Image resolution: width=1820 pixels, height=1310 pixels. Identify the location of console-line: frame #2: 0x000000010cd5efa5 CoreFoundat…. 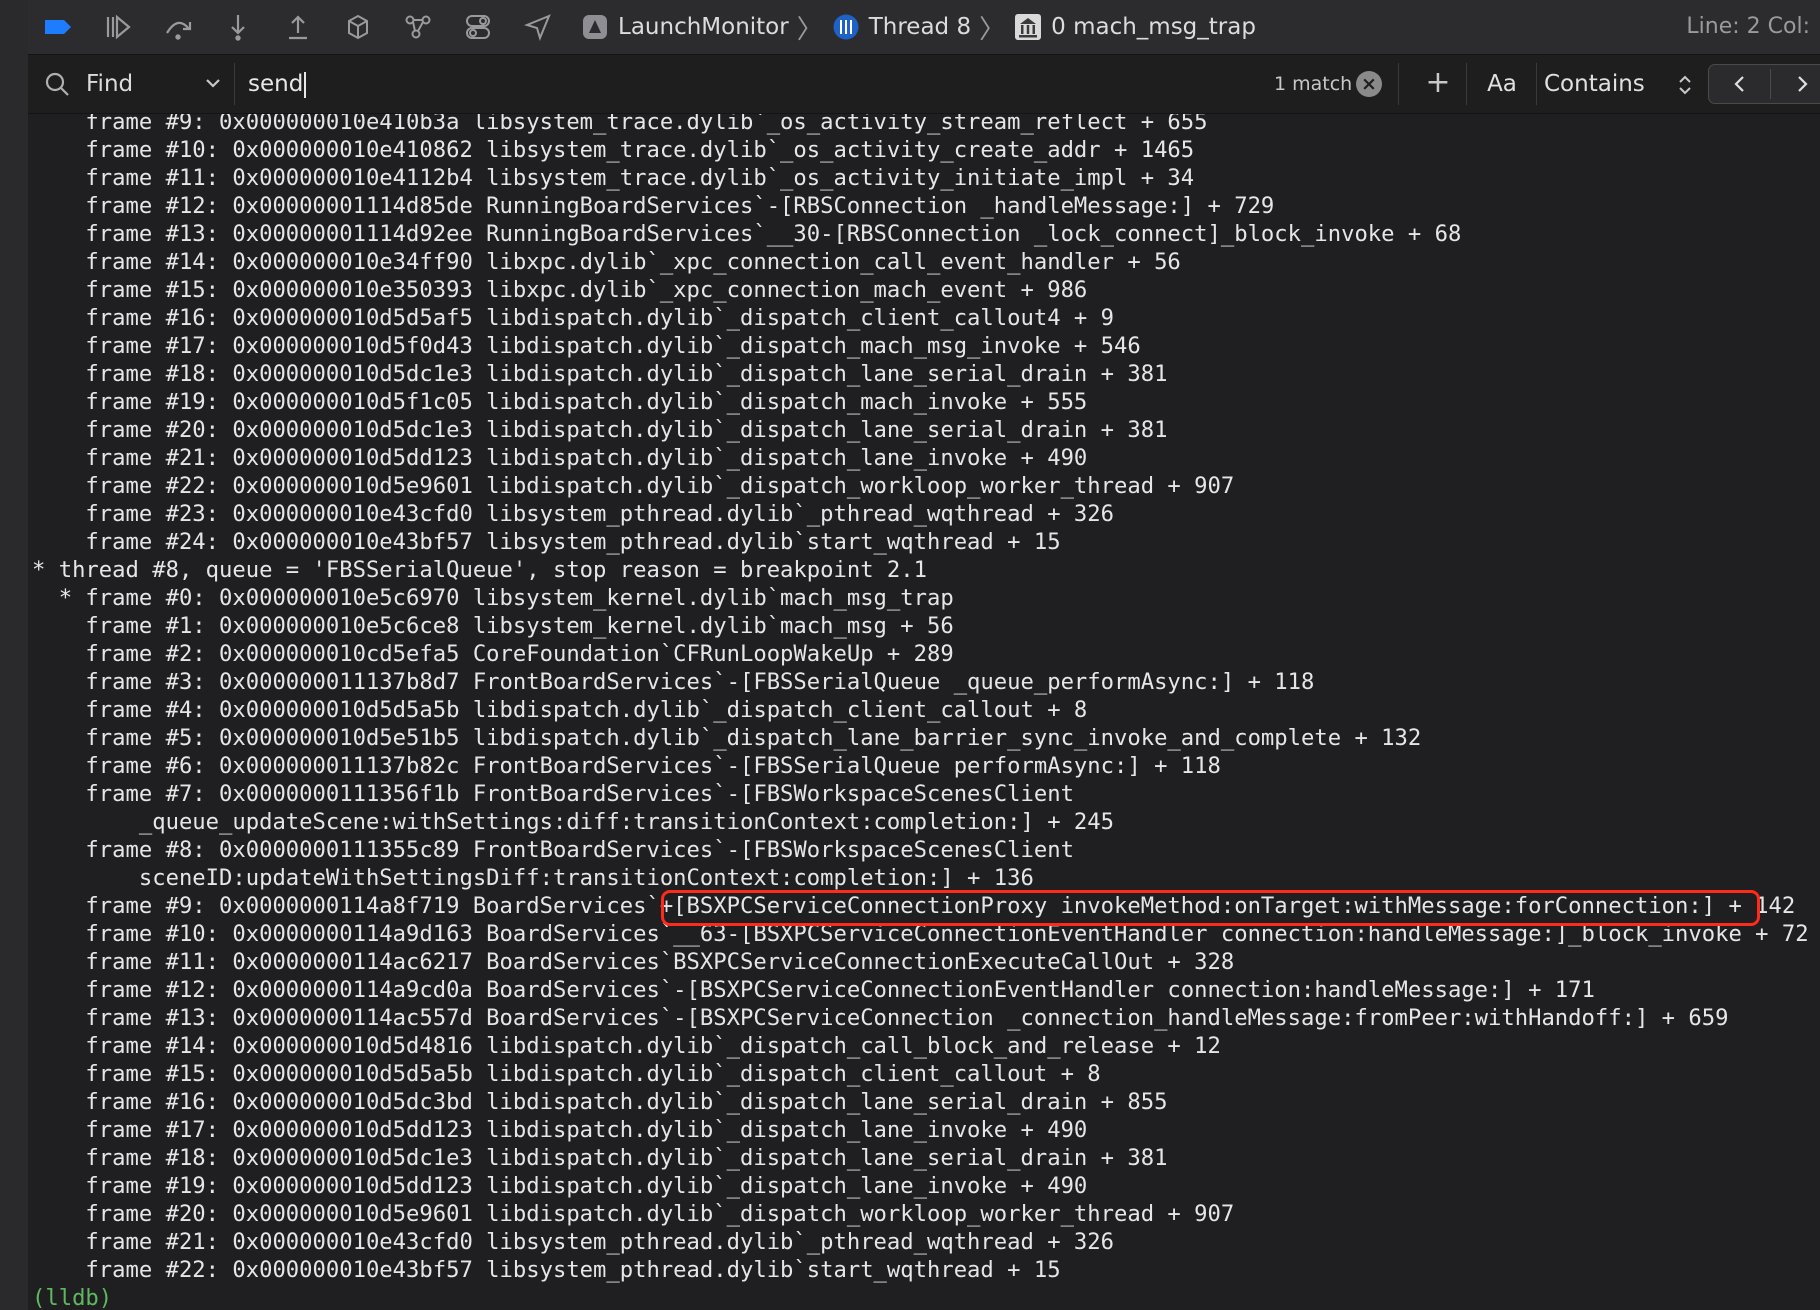
(493, 654).